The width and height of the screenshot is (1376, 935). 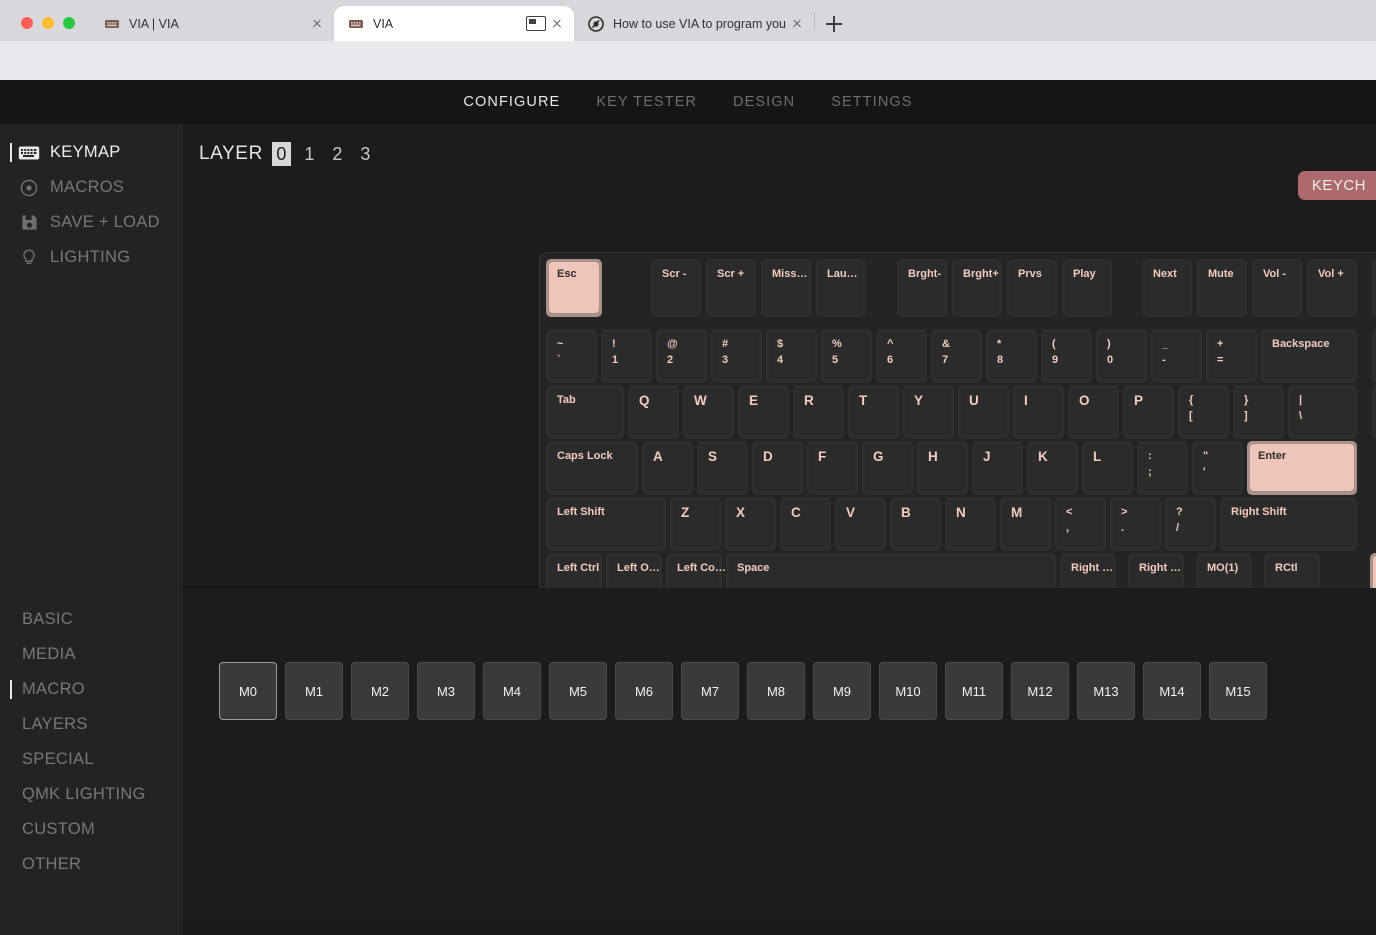 I want to click on layer-button-1: 1, so click(x=309, y=154).